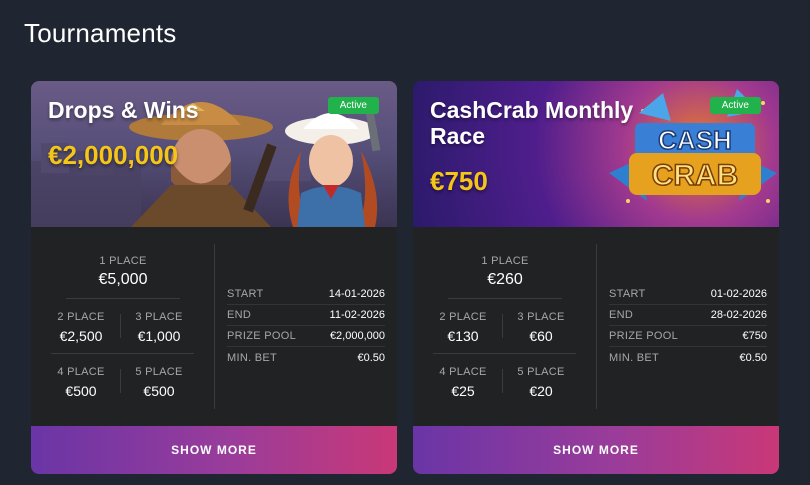  Describe the element at coordinates (214, 154) in the screenshot. I see `tournament-banner: Drops & Wins €2,000,000 Active` at that location.